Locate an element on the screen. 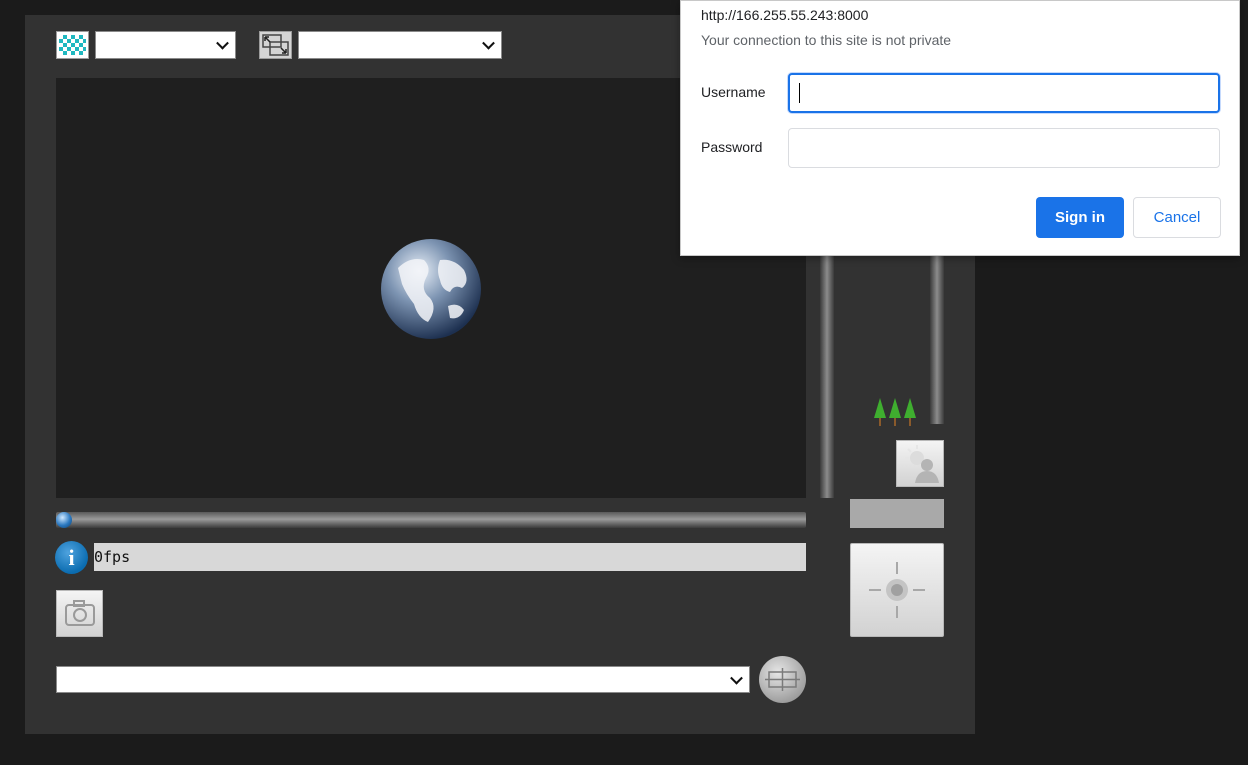 The image size is (1248, 765). cancel-button: Cancel is located at coordinates (1177, 217).